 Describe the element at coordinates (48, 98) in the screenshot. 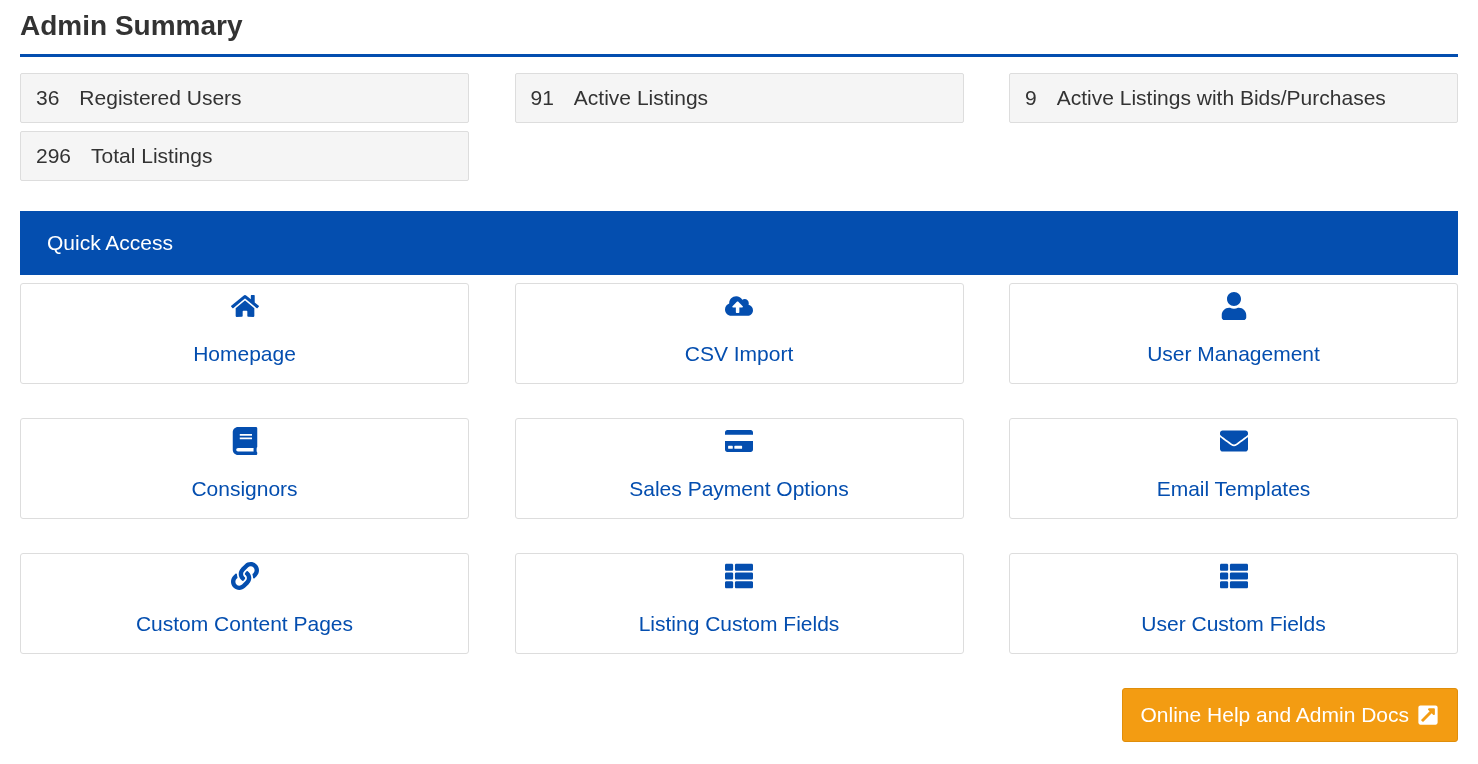

I see `stat-count: 36` at that location.